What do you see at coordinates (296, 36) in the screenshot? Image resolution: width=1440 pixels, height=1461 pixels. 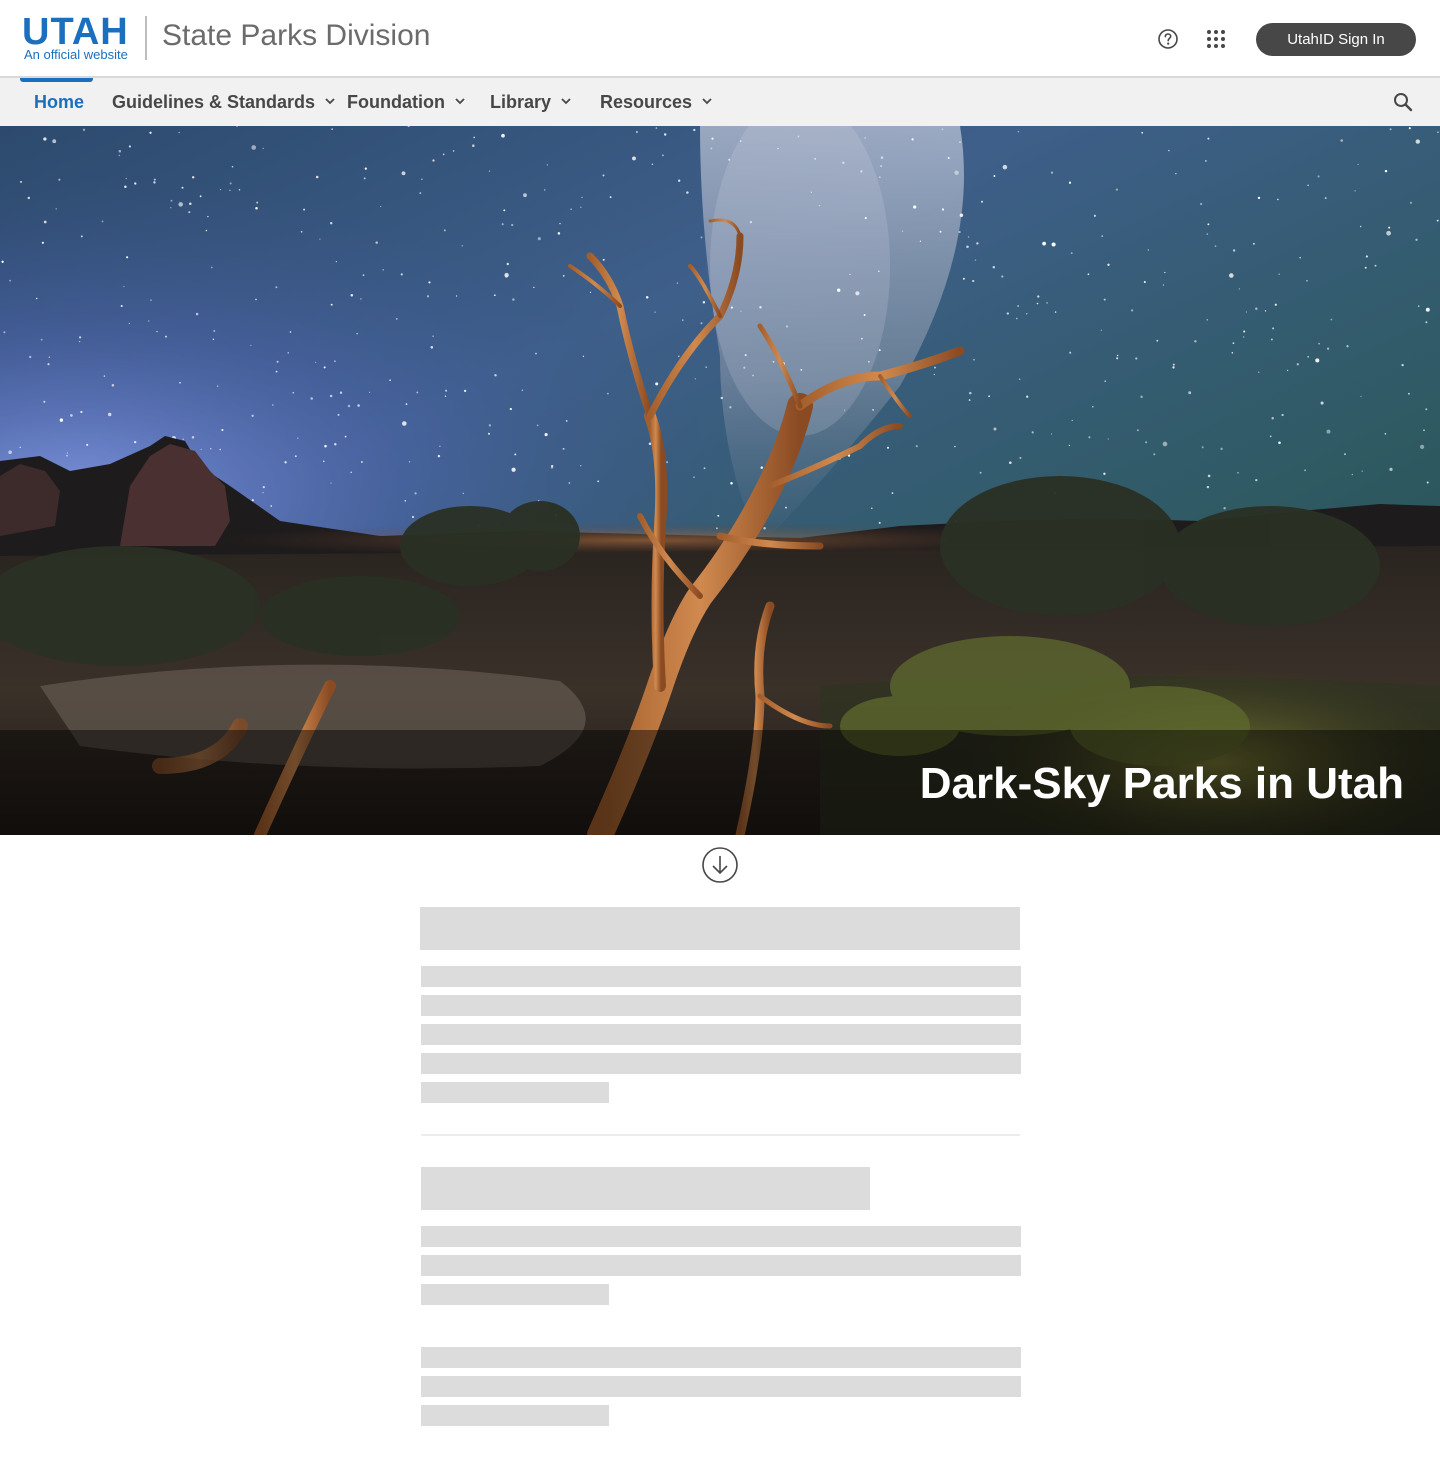 I see `site-title: State Parks Division` at bounding box center [296, 36].